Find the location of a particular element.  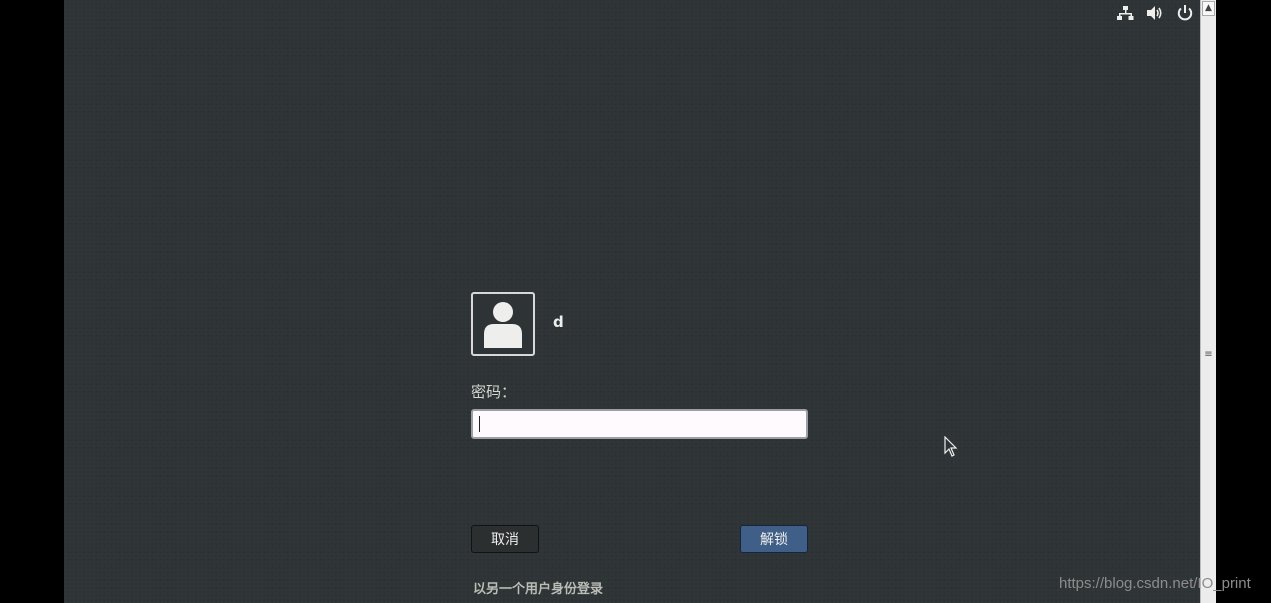

text-caret is located at coordinates (479, 424).